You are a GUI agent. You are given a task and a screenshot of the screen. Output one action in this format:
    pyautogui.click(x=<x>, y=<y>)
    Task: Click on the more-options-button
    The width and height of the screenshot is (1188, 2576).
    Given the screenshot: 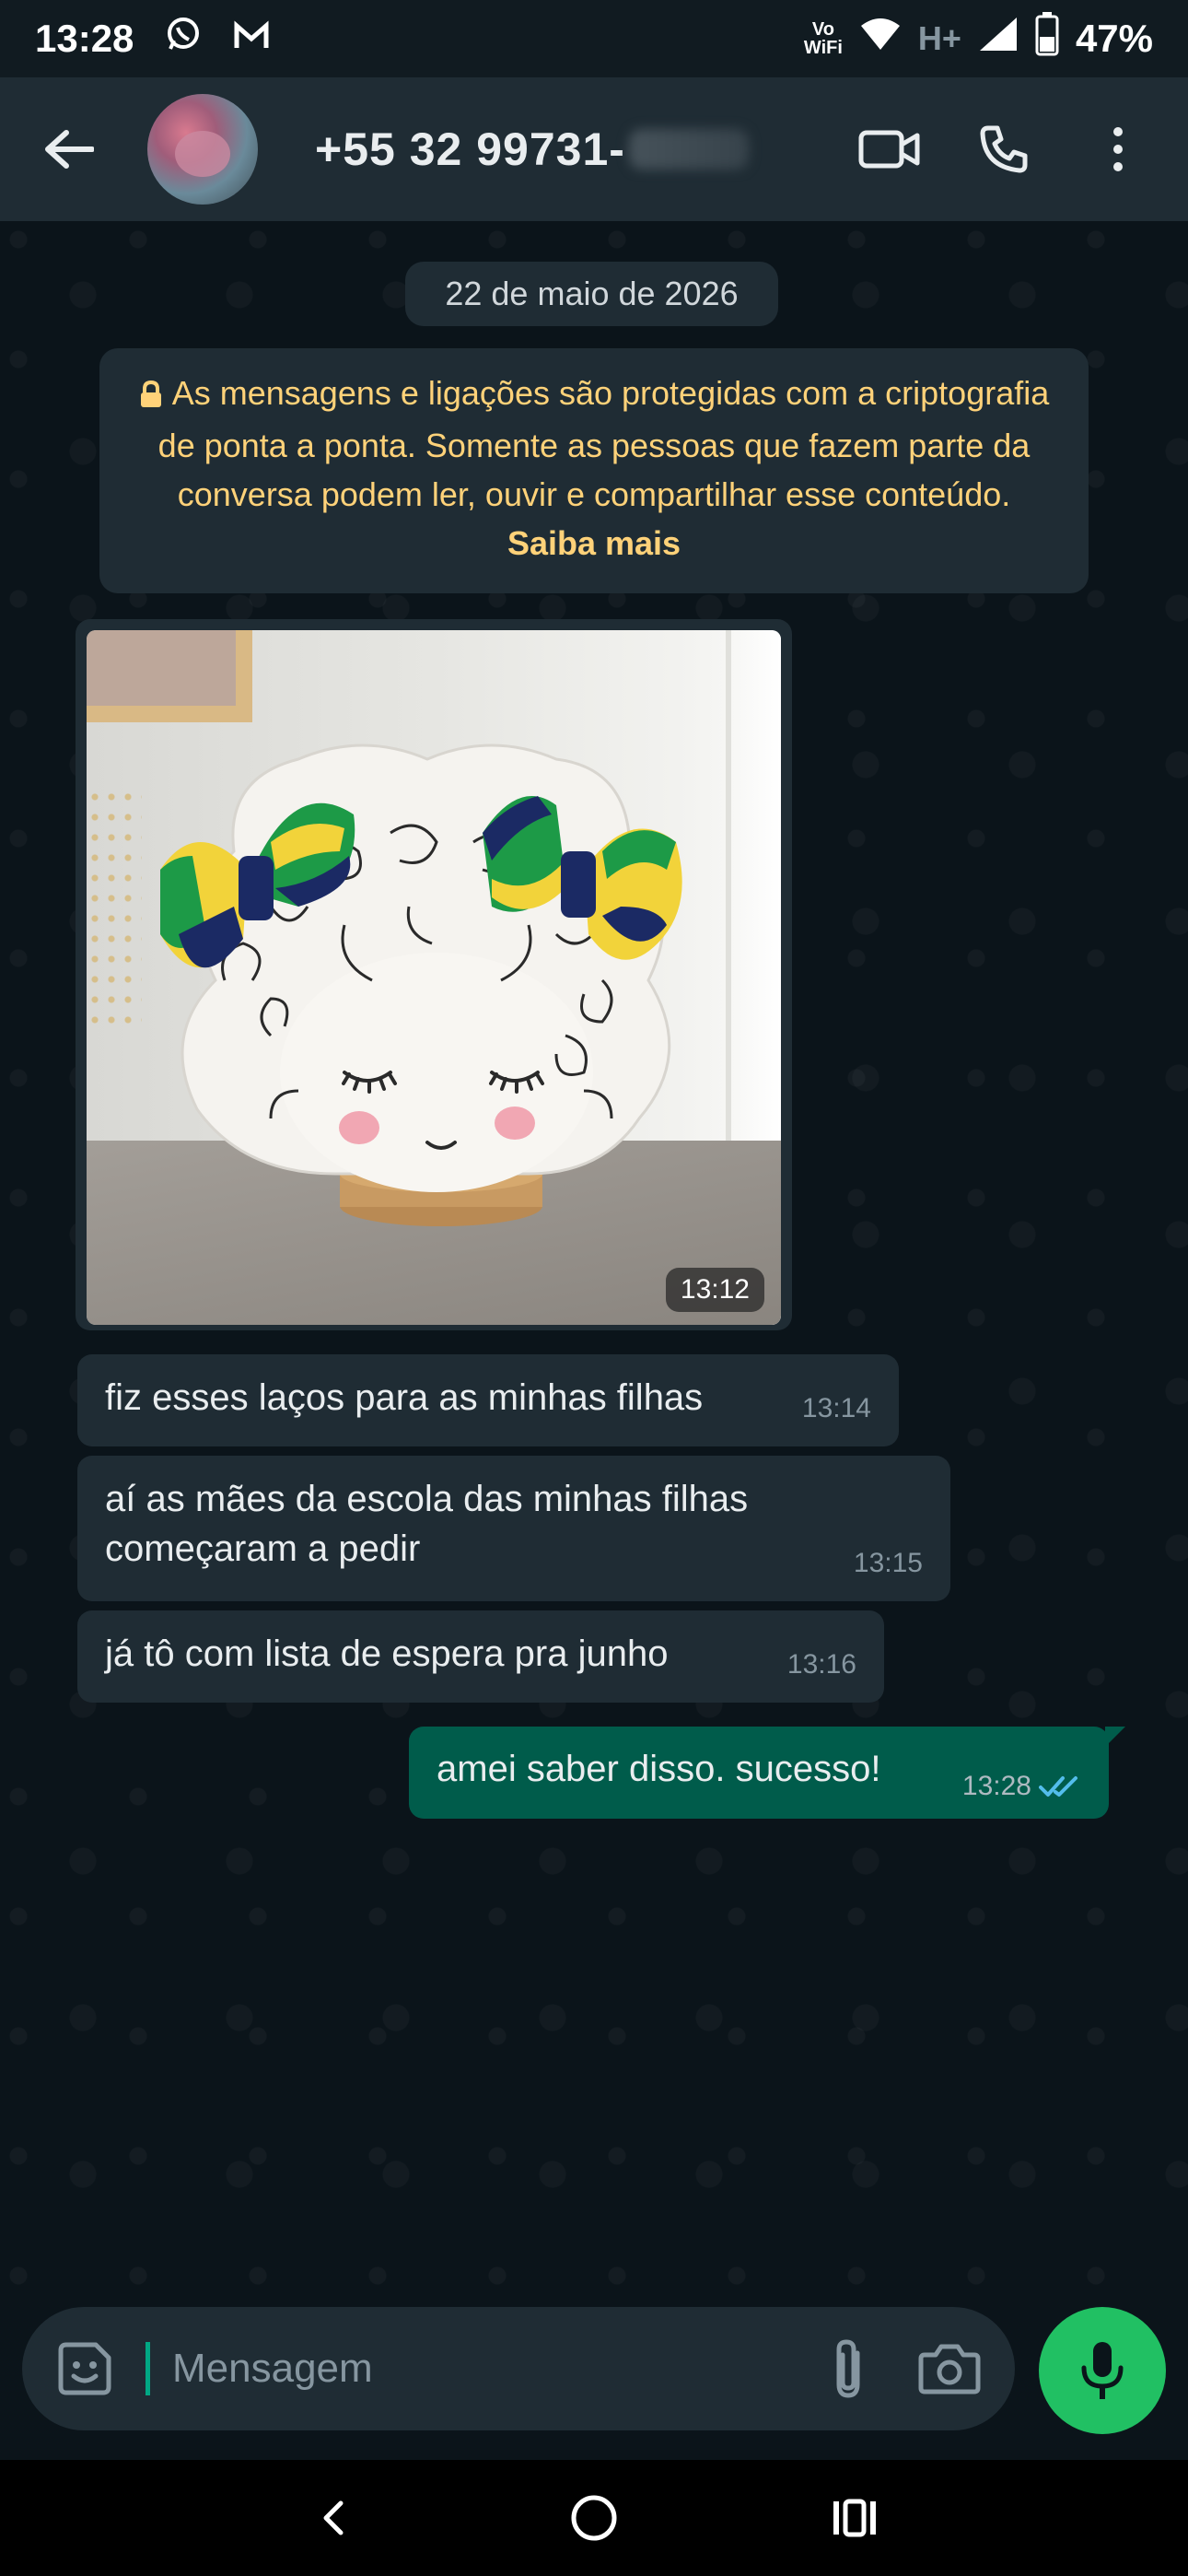 What is the action you would take?
    pyautogui.click(x=1118, y=149)
    